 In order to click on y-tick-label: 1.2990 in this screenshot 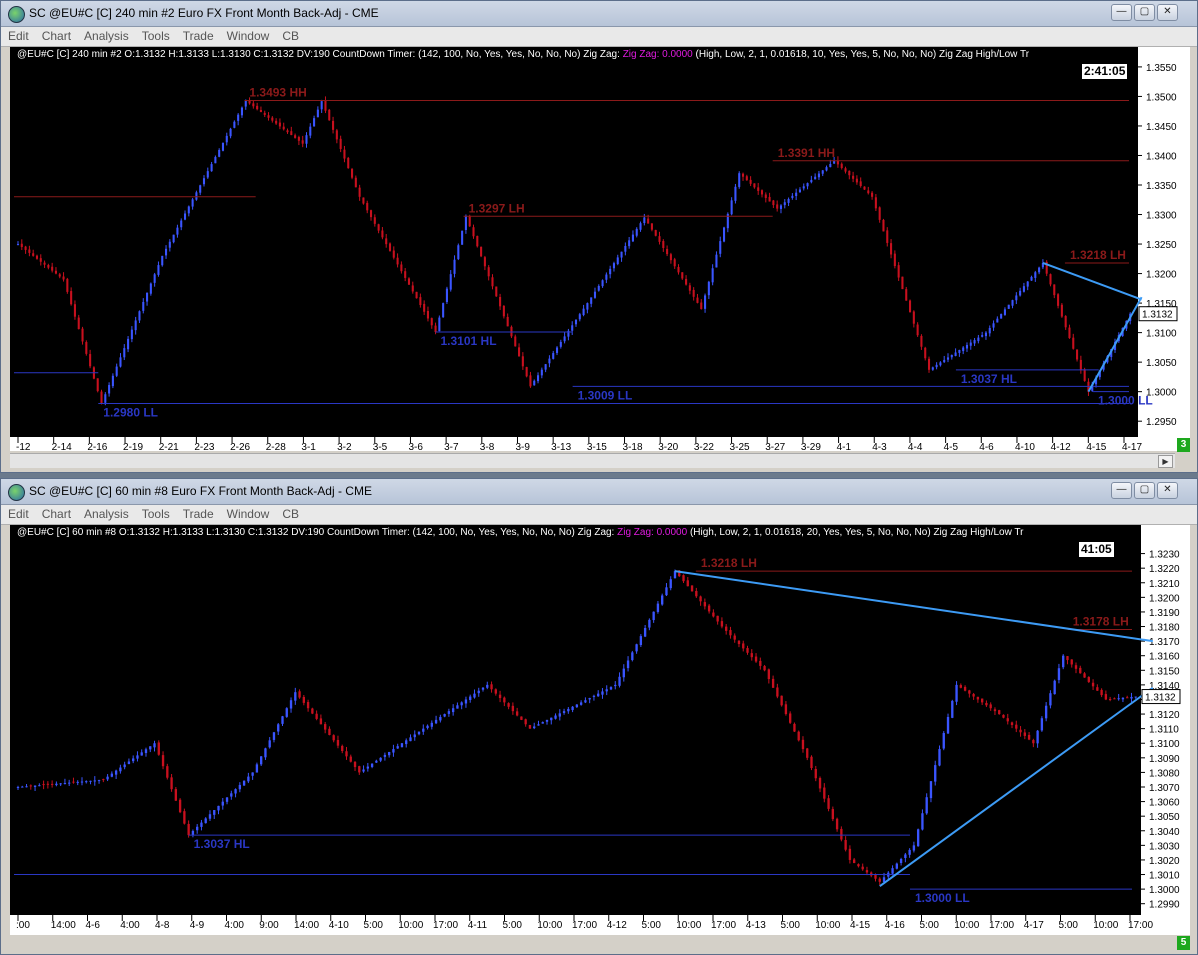, I will do `click(1164, 905)`.